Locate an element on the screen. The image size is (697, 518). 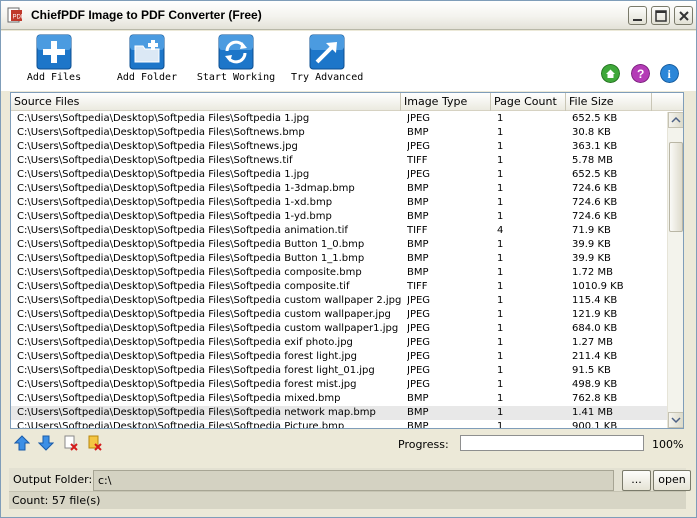
info-icon: i is located at coordinates (669, 73).